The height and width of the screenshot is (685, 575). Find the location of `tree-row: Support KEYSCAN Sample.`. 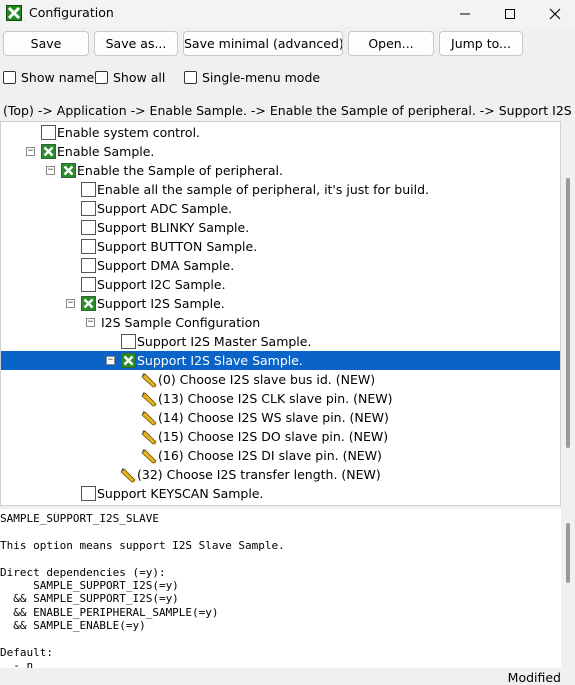

tree-row: Support KEYSCAN Sample. is located at coordinates (280, 493).